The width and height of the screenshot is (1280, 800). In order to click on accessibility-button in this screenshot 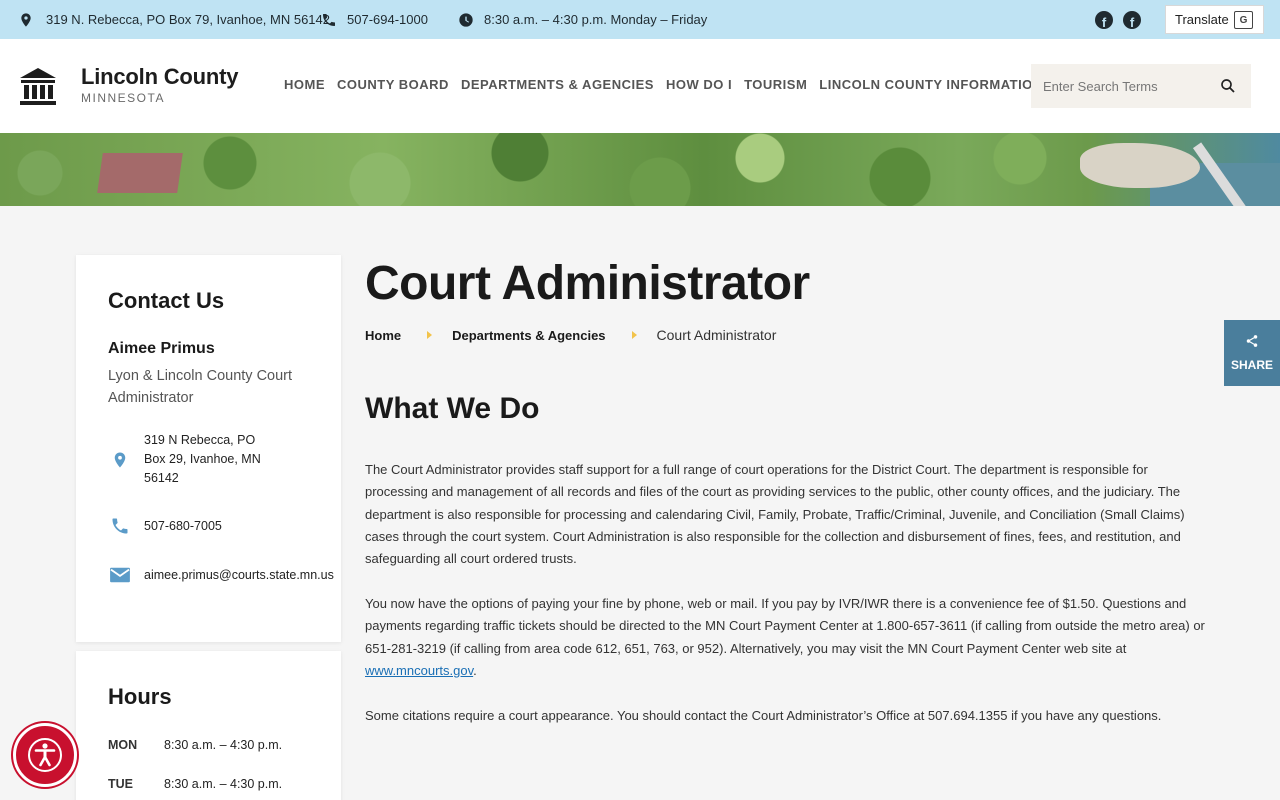, I will do `click(45, 755)`.